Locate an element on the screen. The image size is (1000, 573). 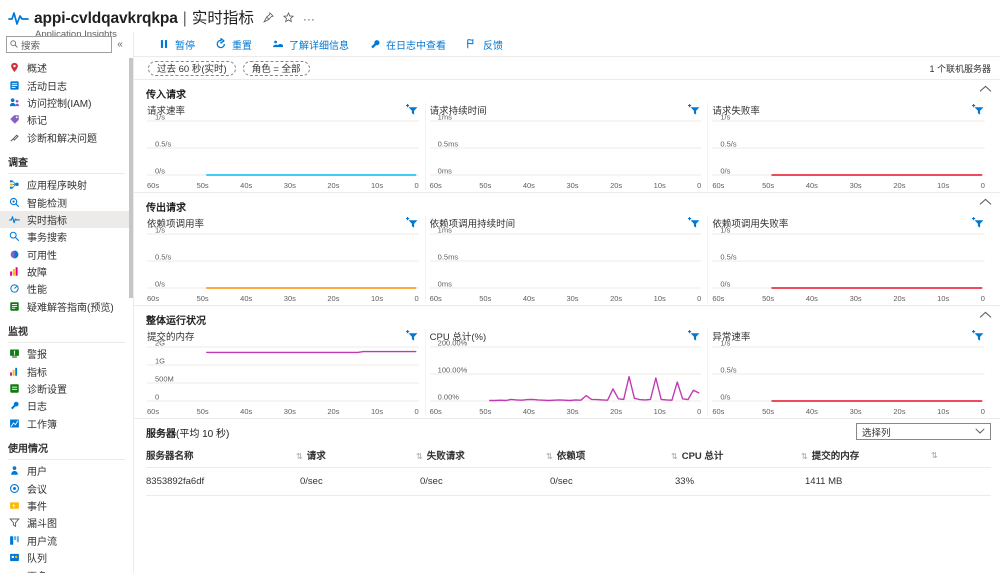
sidebar-item-alerts: 警报 is located at coordinates (66, 353).